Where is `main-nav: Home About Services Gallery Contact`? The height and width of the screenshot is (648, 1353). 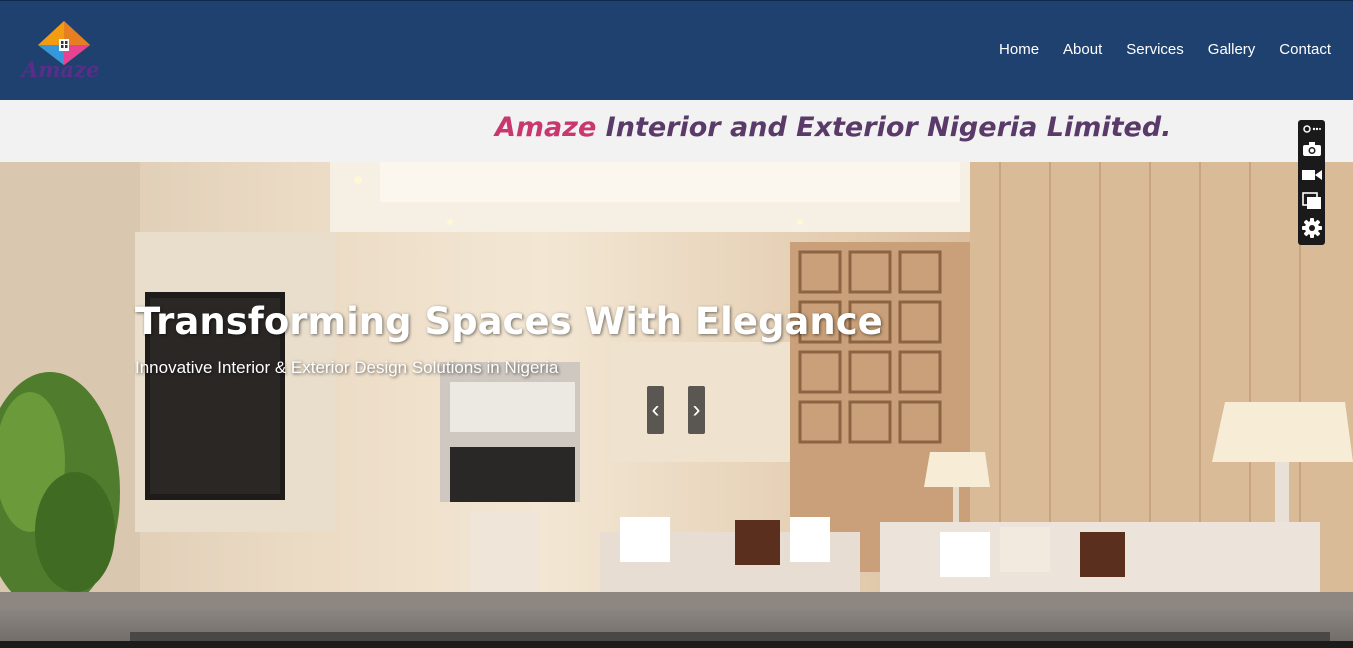
main-nav: Home About Services Gallery Contact is located at coordinates (1165, 49).